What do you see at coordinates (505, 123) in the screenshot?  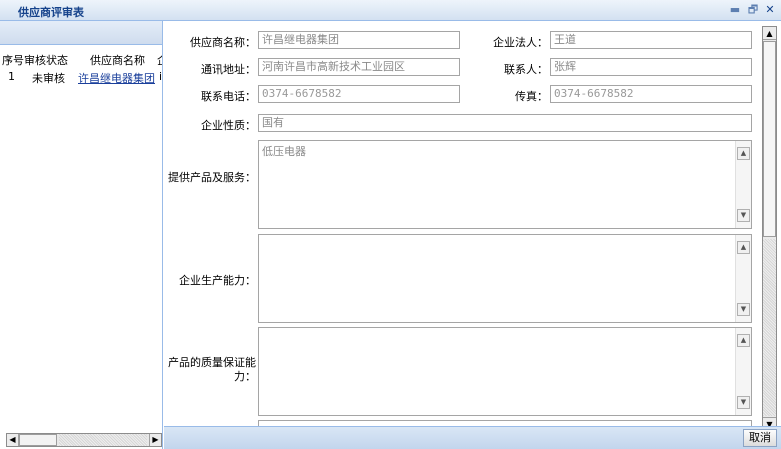 I see `nature-field: 国有` at bounding box center [505, 123].